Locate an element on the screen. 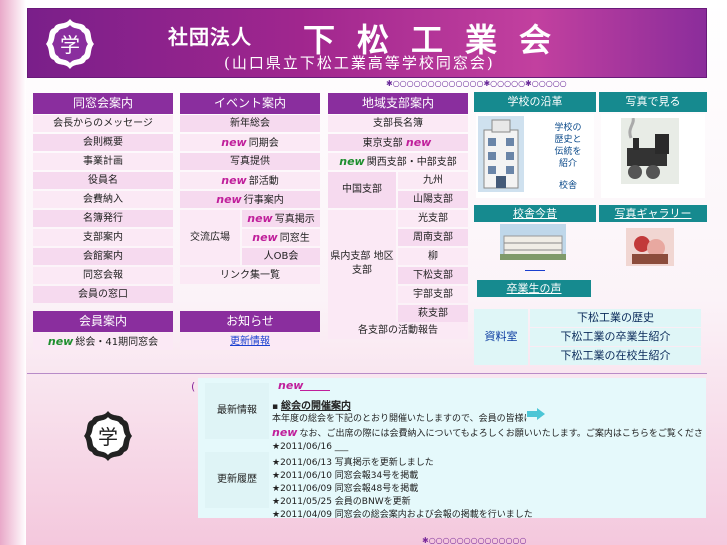 Image resolution: width=727 pixels, height=545 pixels. archive-item: 下松工業の卒業生紹介 is located at coordinates (615, 337).